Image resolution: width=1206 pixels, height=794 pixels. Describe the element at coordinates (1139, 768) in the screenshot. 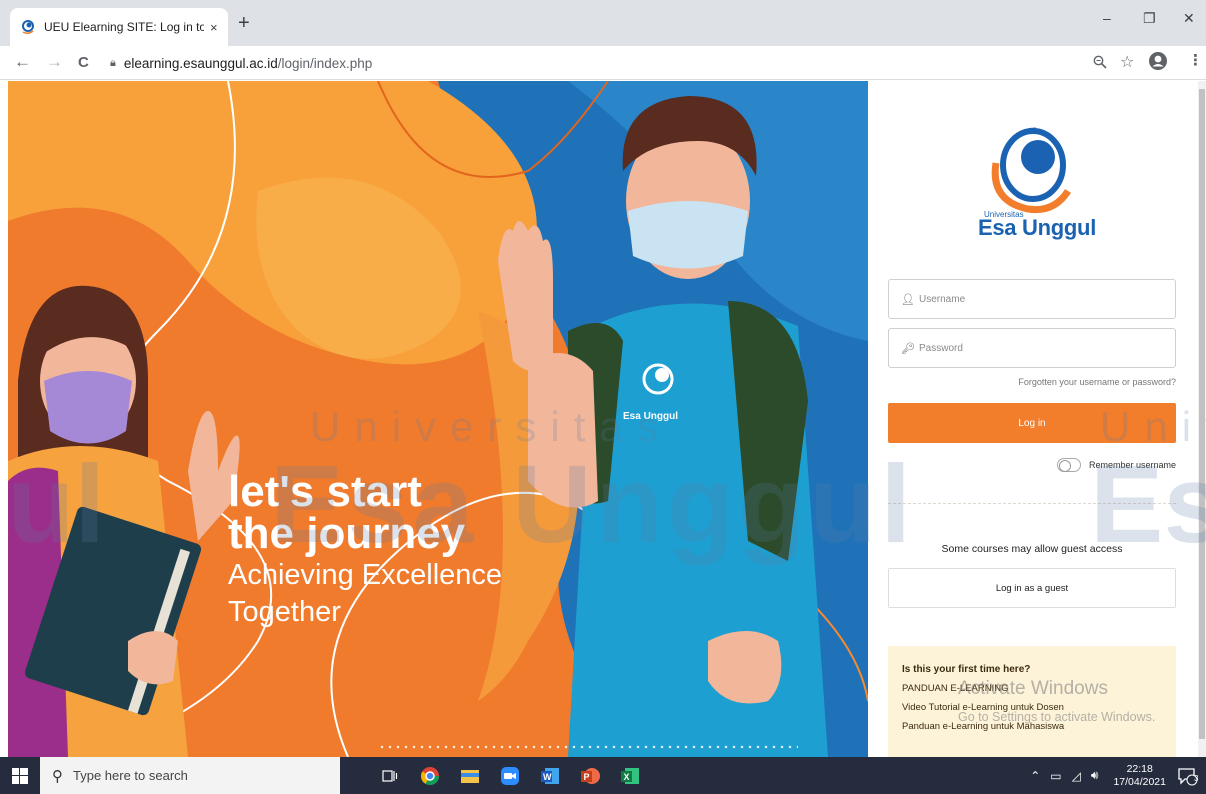

I see `clock-time: 22:18` at that location.